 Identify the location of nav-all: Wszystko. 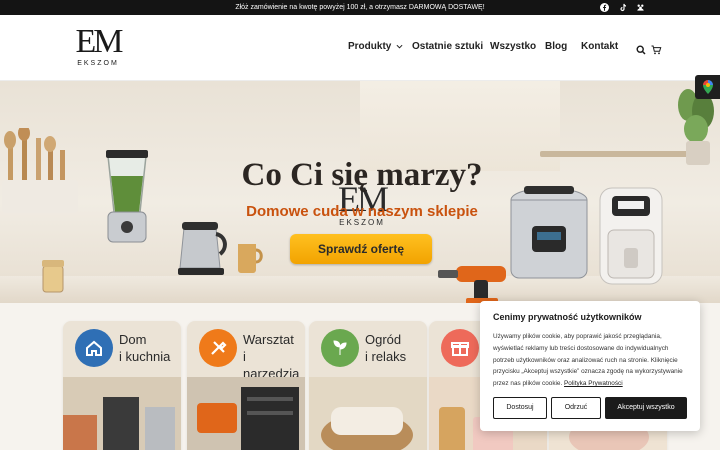
(513, 46).